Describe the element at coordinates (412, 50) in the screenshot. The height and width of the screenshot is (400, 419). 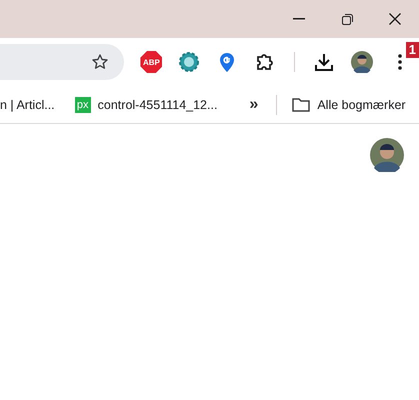
I see `notification-badge: 1` at that location.